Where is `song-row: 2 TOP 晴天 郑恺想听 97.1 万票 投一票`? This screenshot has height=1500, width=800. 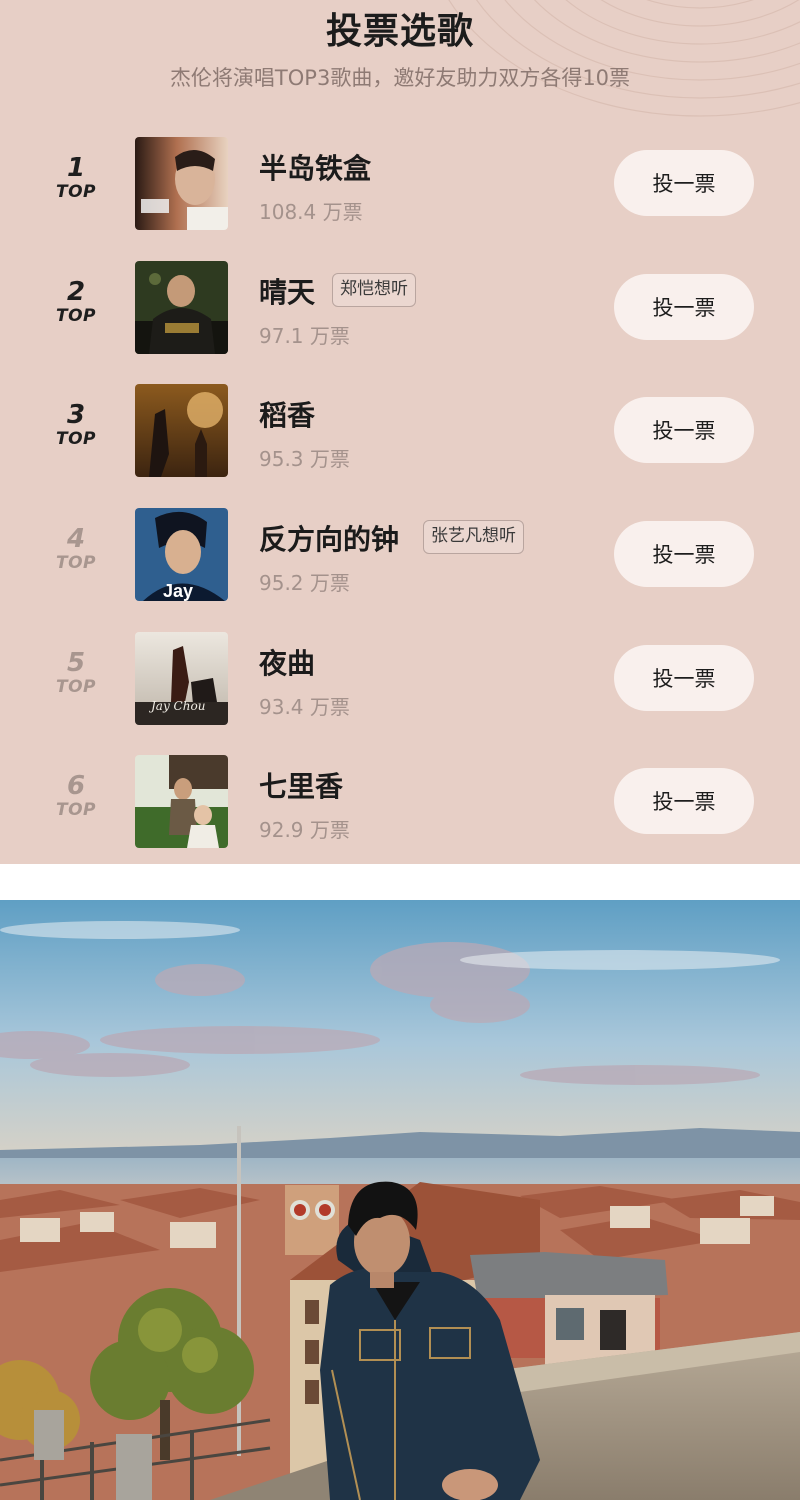 song-row: 2 TOP 晴天 郑恺想听 97.1 万票 投一票 is located at coordinates (400, 309).